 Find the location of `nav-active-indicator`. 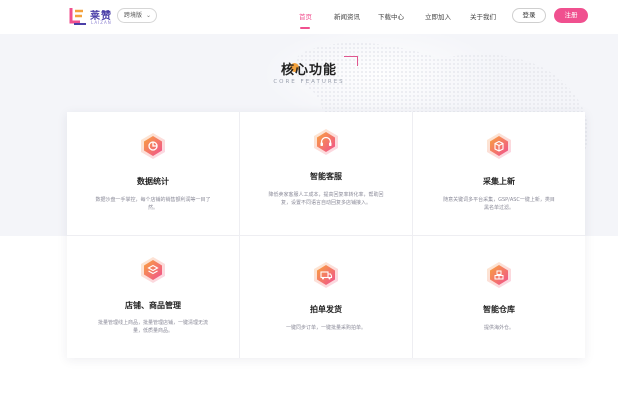

nav-active-indicator is located at coordinates (305, 28).